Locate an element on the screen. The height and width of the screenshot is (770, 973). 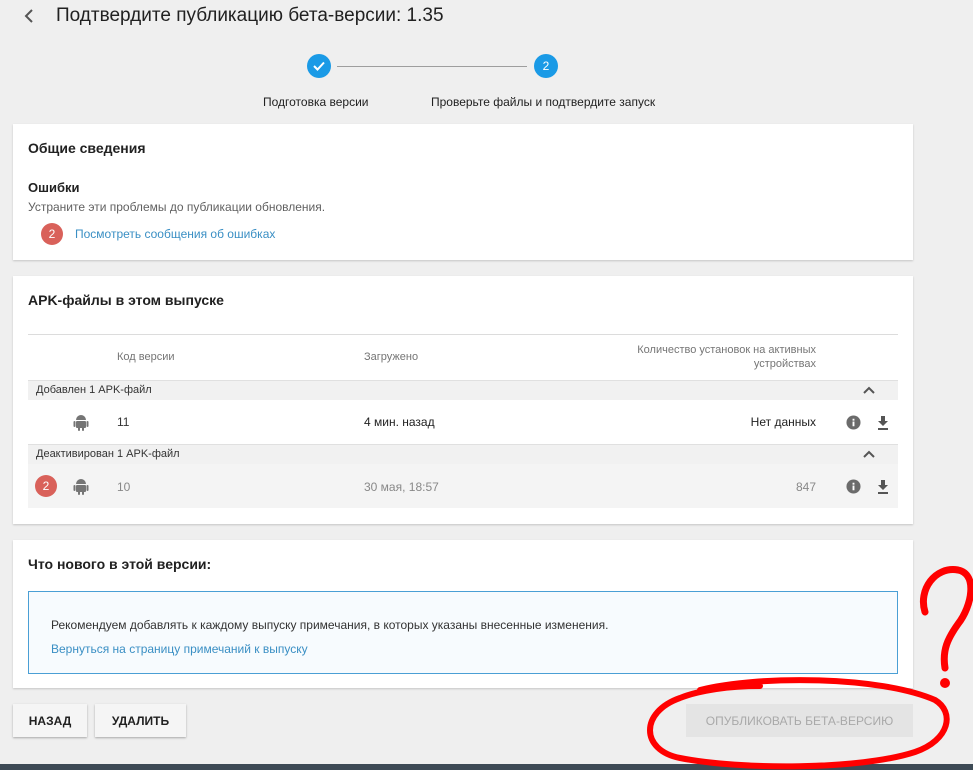
publish-beta-button: ОПУБЛИКОВАТЬ БЕТА-ВЕРСИЮ is located at coordinates (799, 720).